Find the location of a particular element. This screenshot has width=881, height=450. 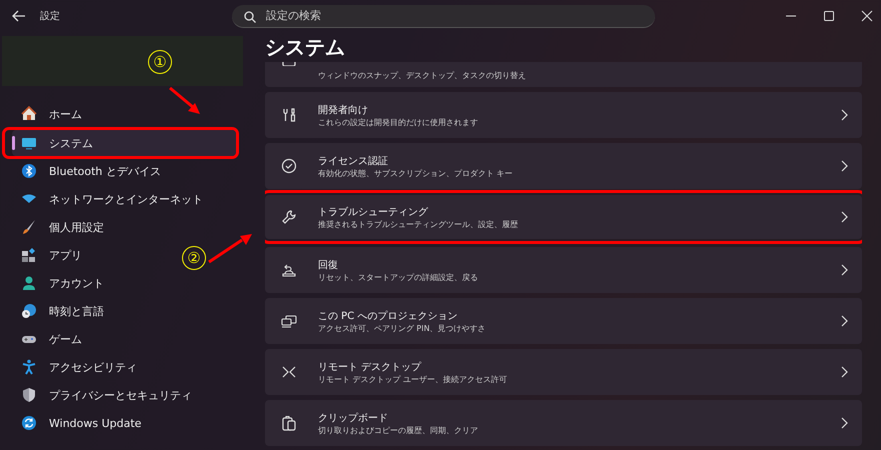

tools-icon is located at coordinates (289, 115).